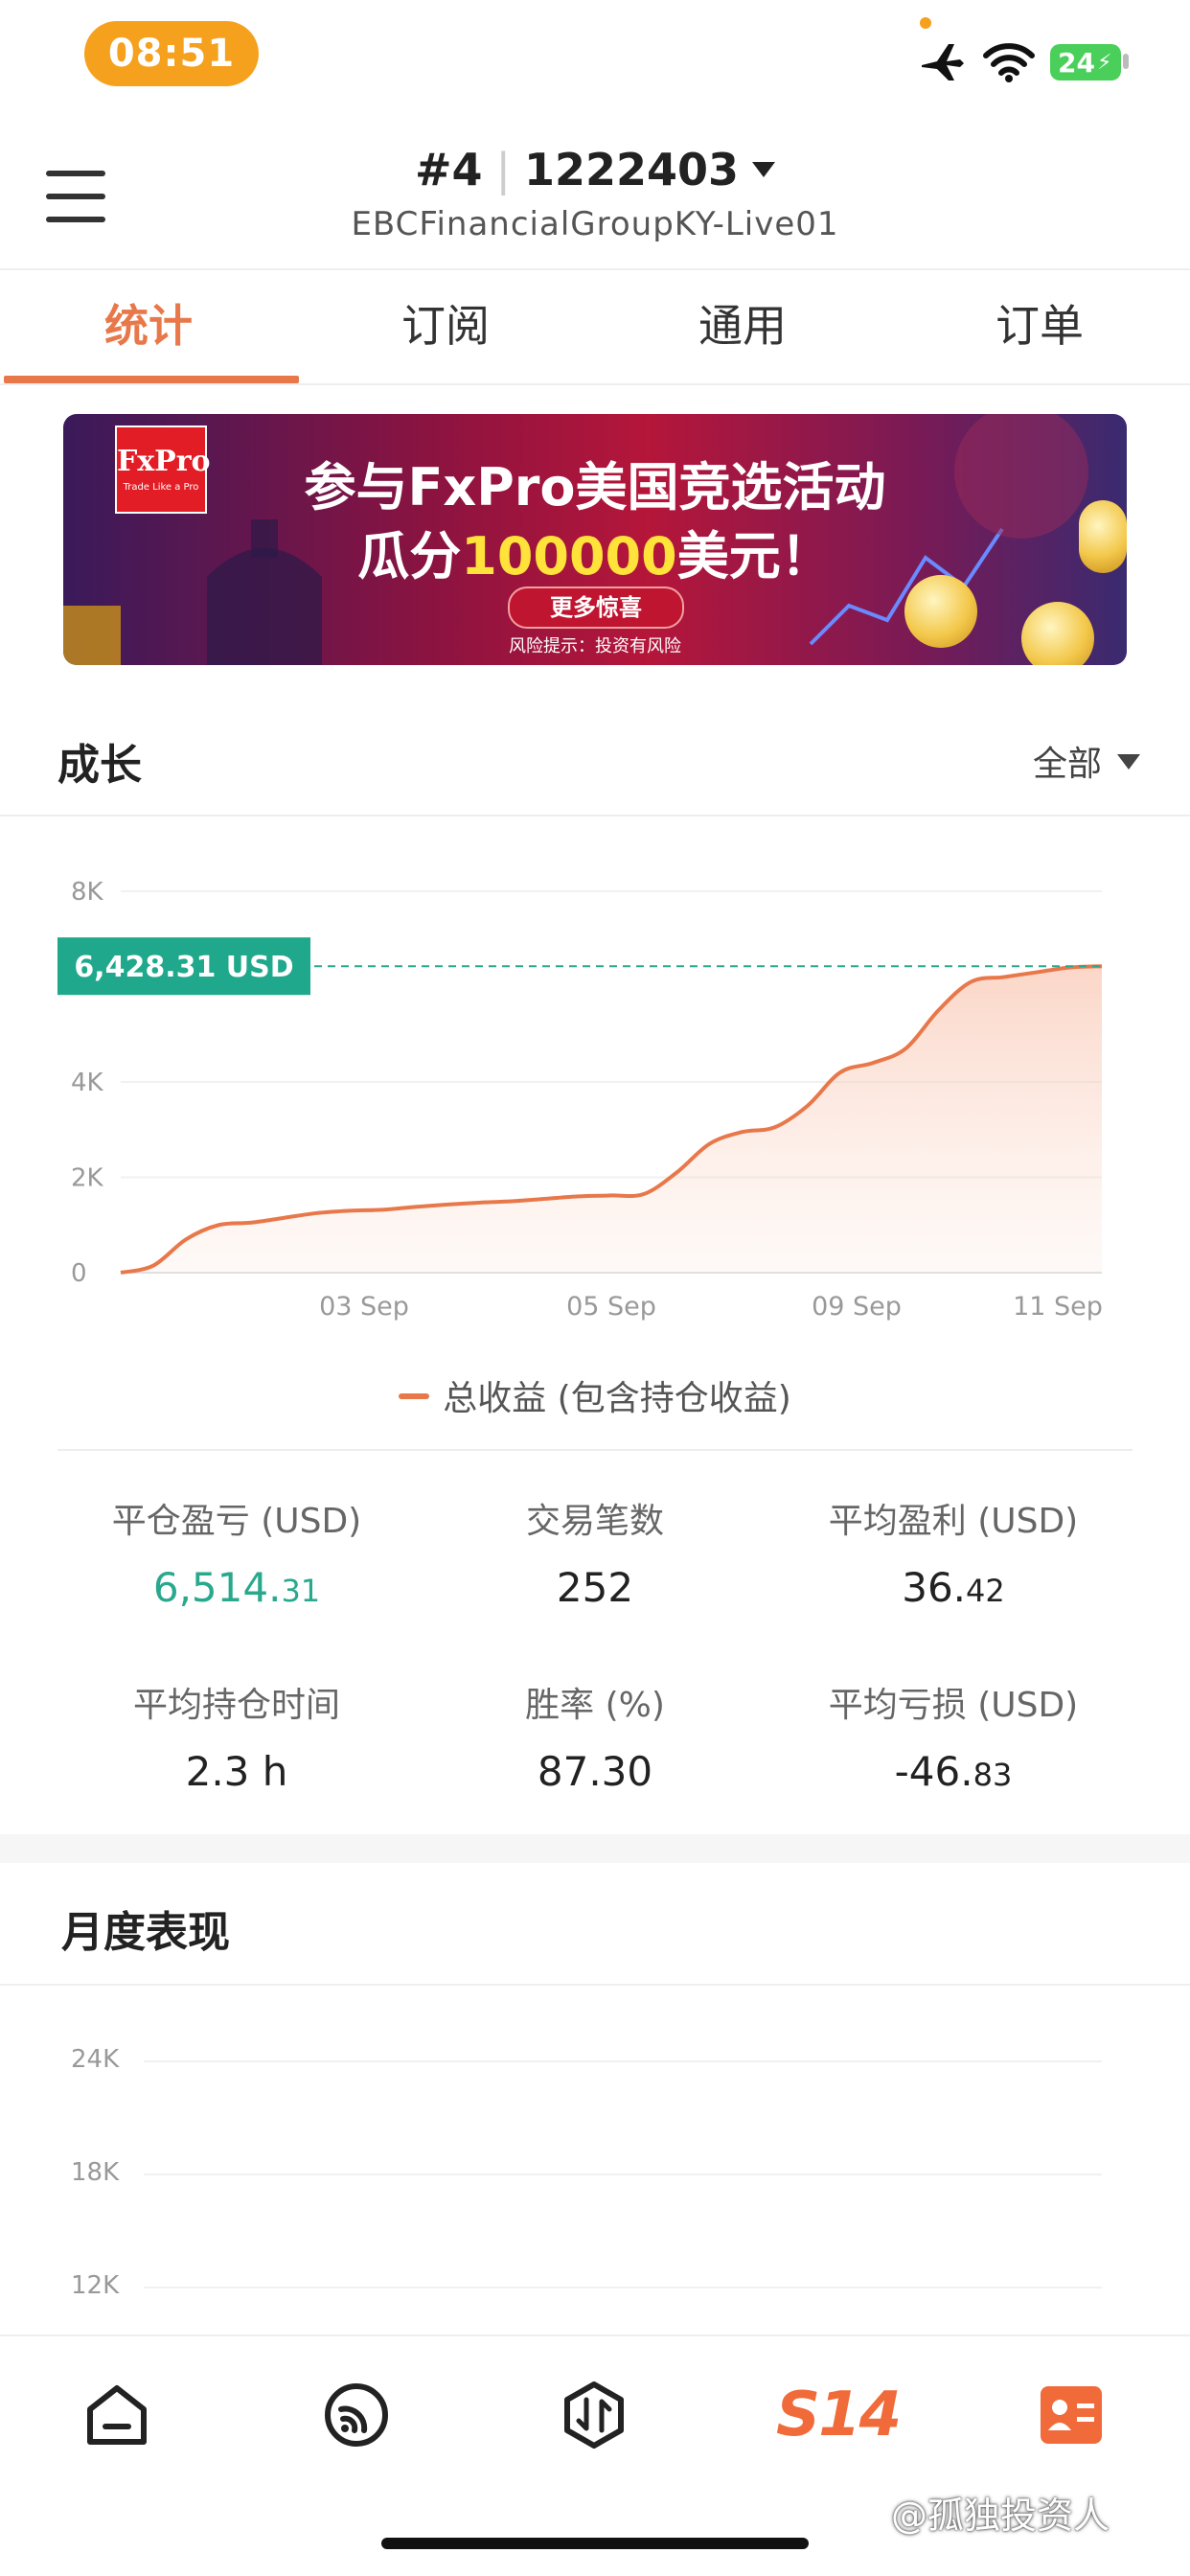 This screenshot has width=1190, height=2576. Describe the element at coordinates (595, 487) in the screenshot. I see `banner-headline: 参与FxPro美国竞选活动` at that location.